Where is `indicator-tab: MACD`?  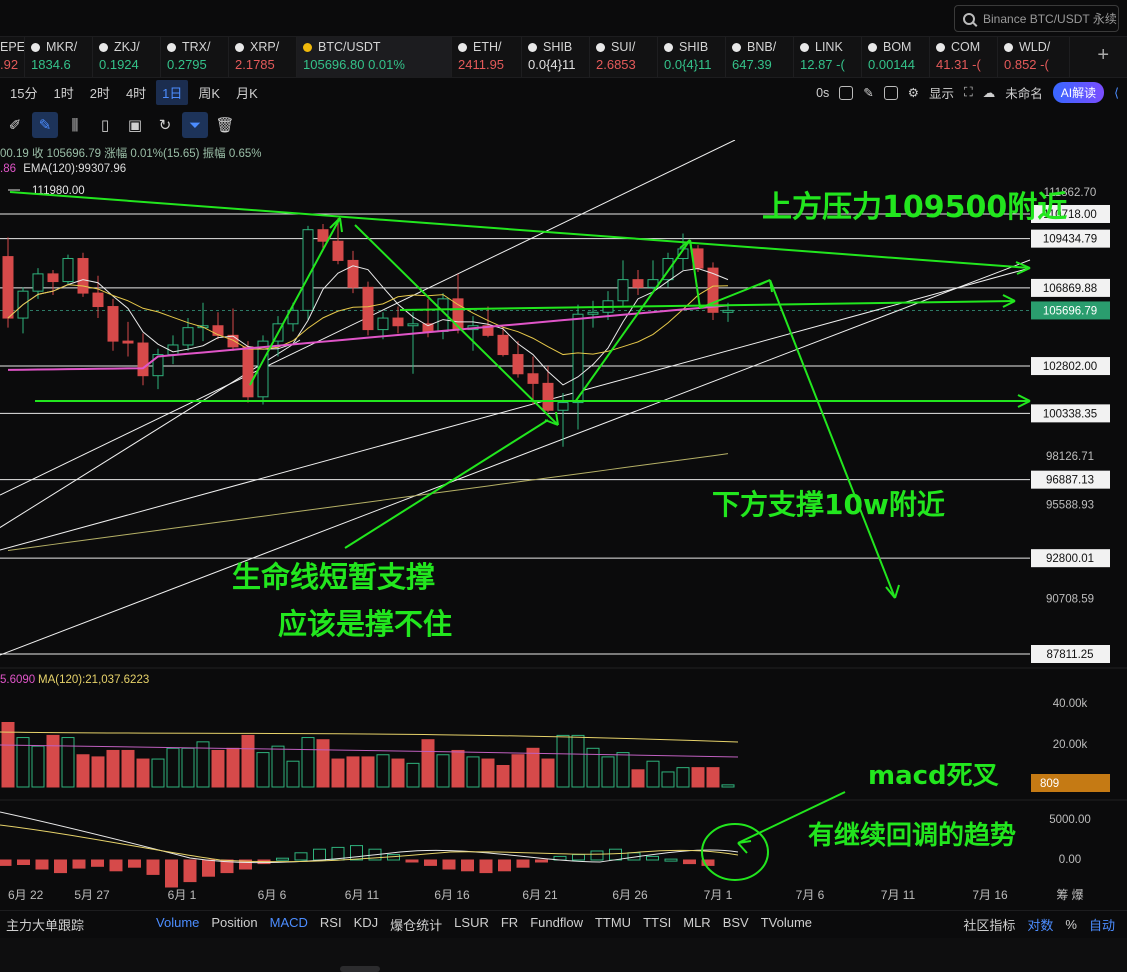
indicator-tab: MACD is located at coordinates (289, 924).